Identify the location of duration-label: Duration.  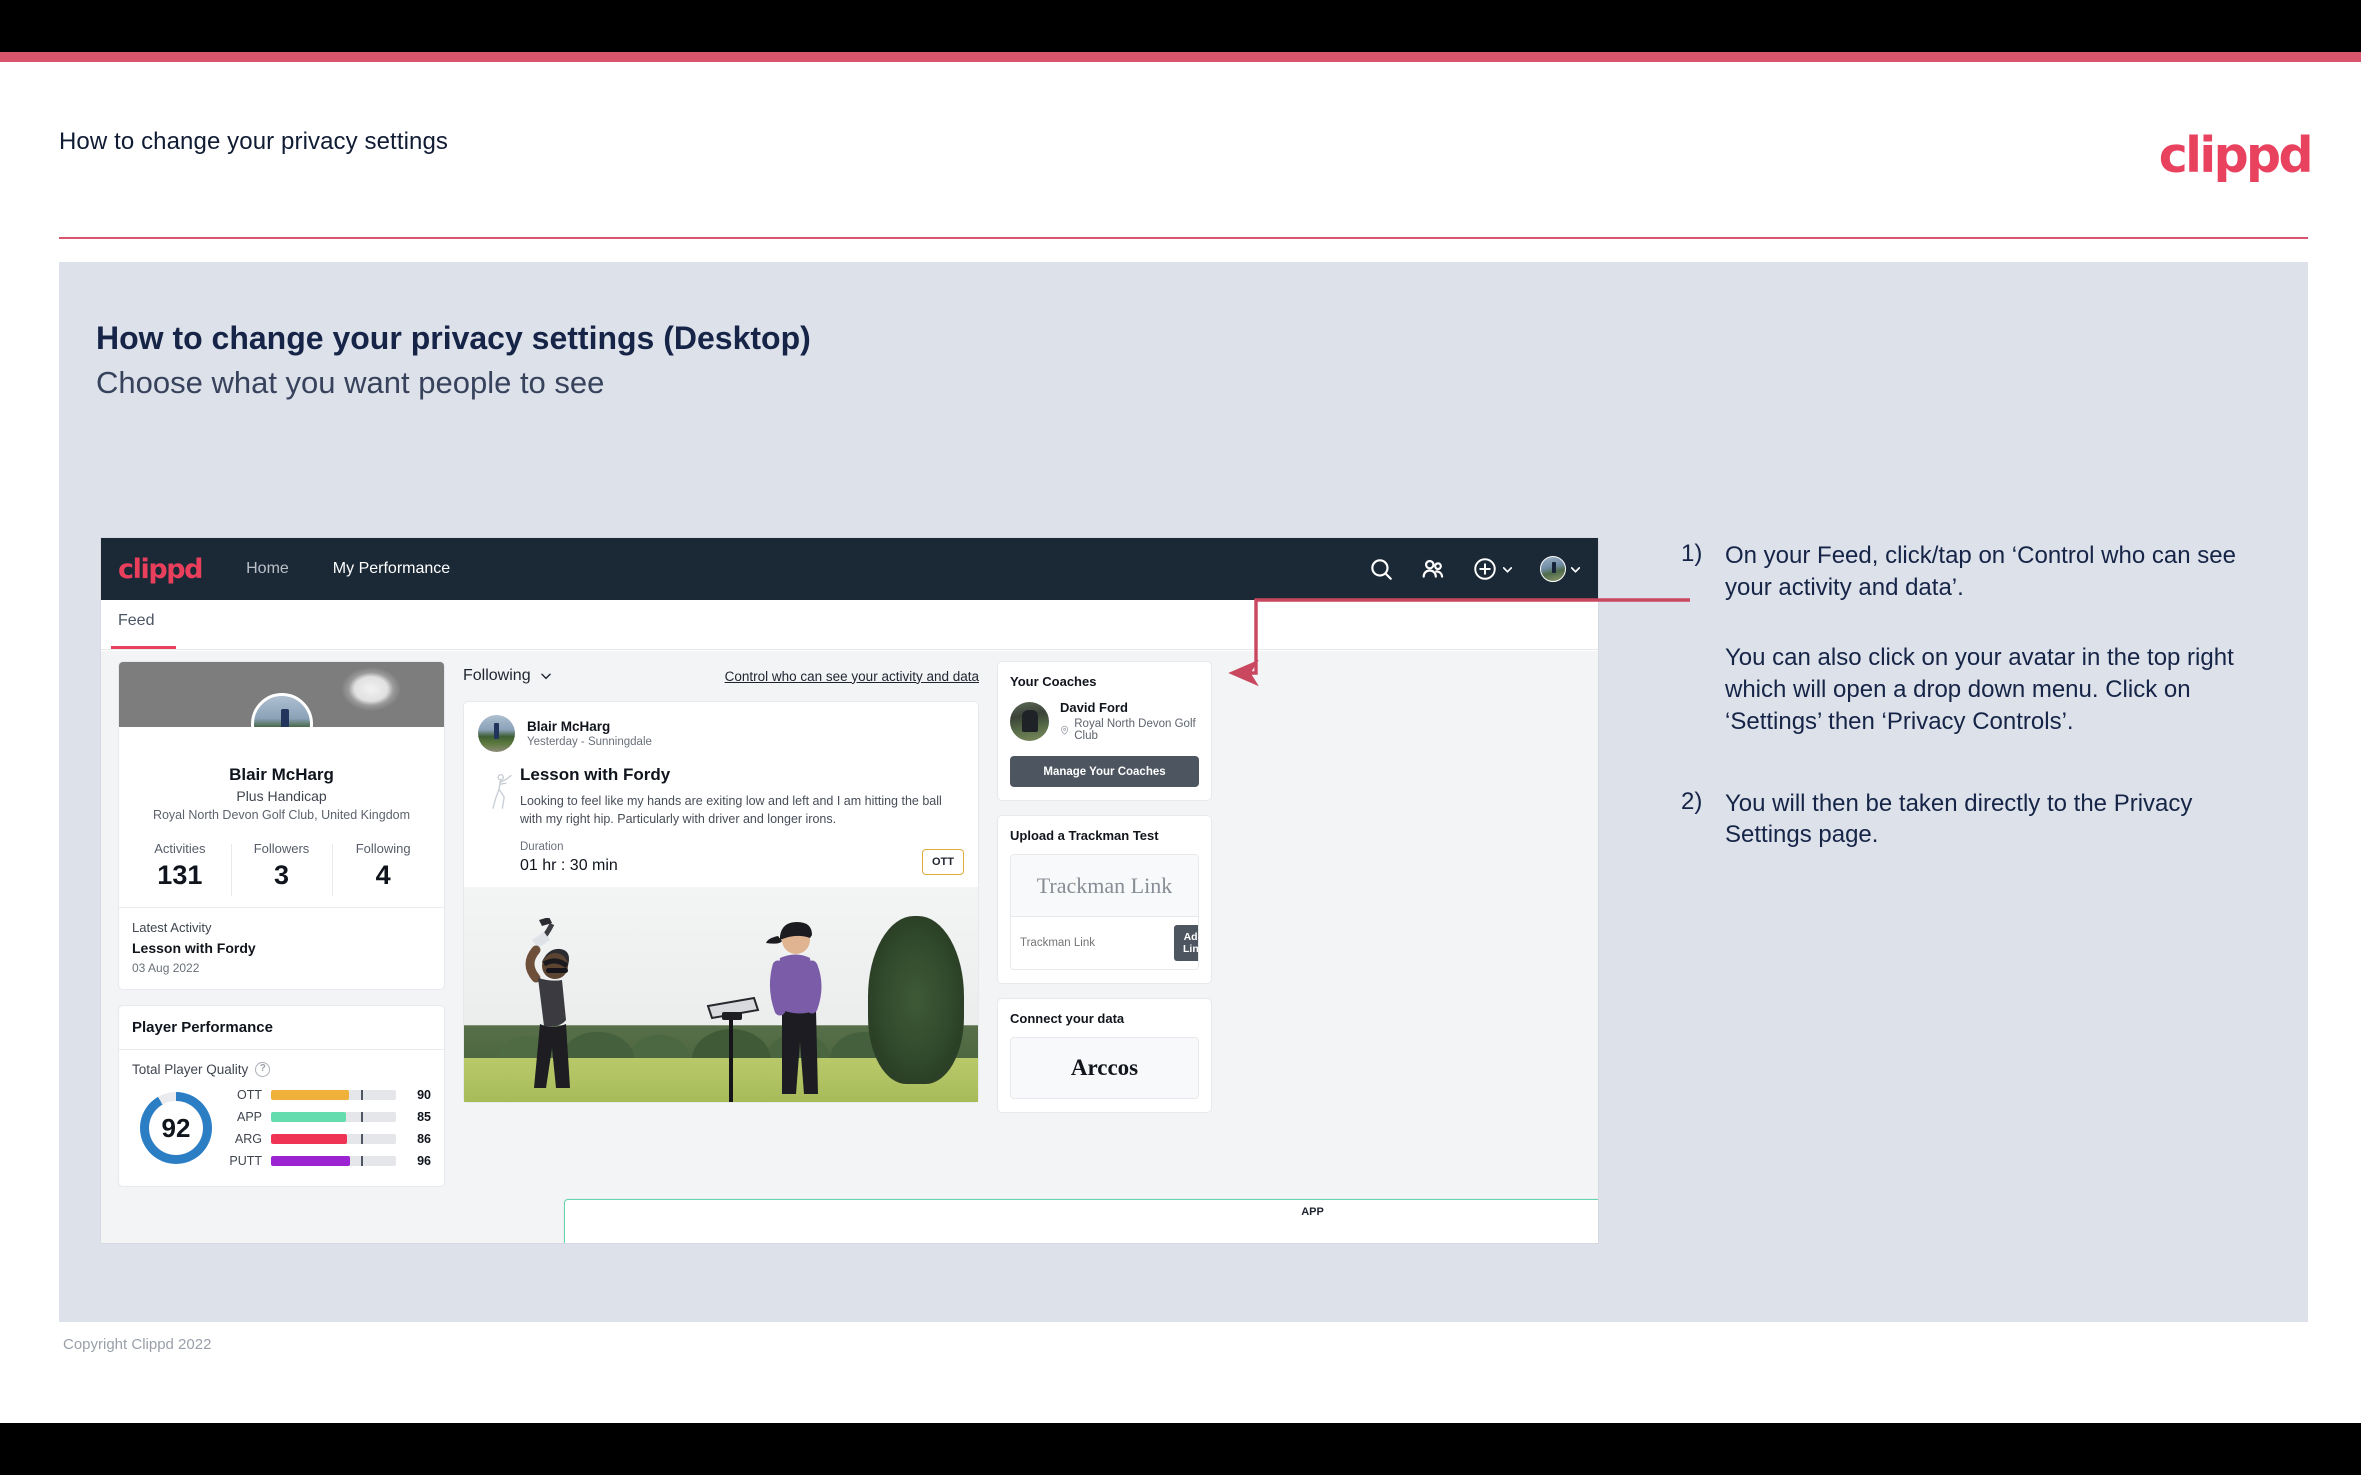
(542, 847).